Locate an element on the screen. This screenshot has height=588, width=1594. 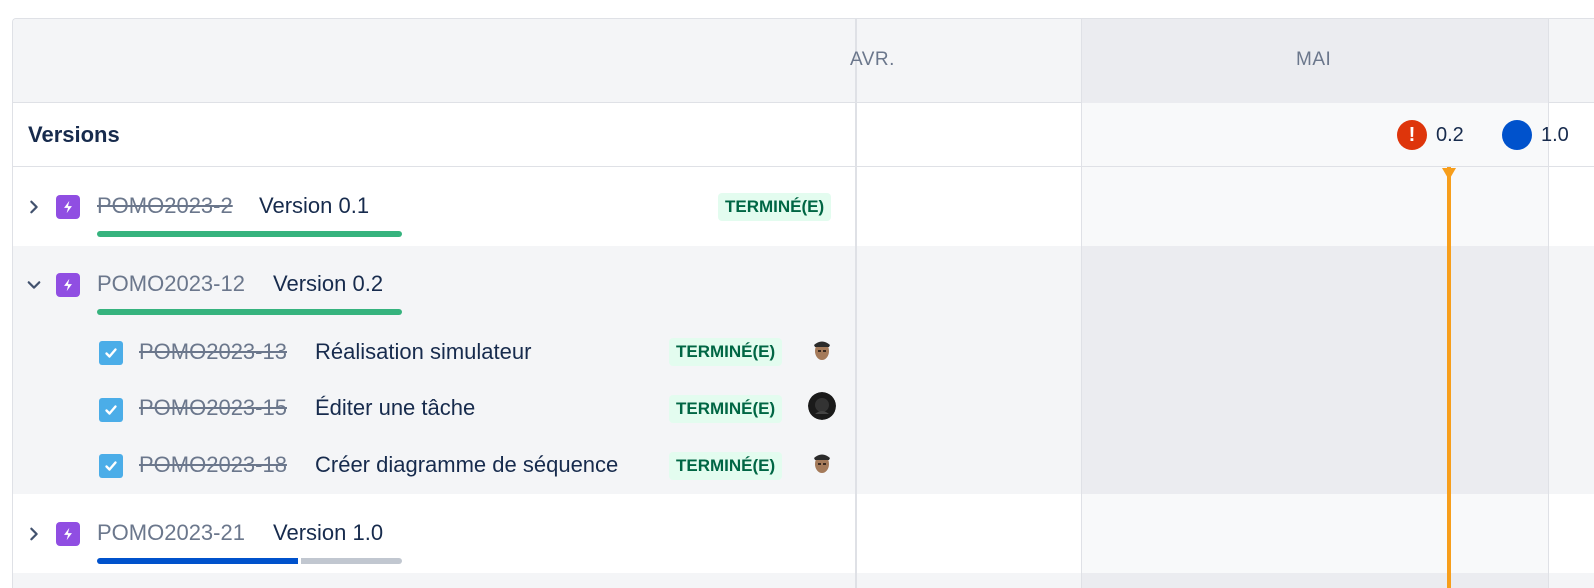
month-label: AVR. is located at coordinates (872, 59).